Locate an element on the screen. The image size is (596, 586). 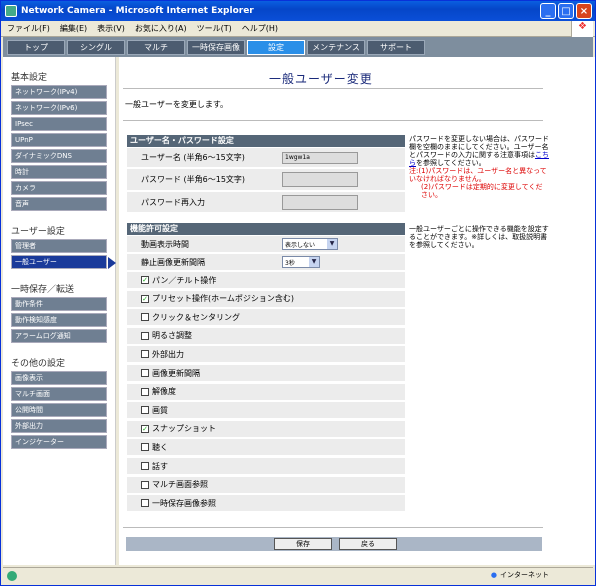
menu-tools: ツール(T) is located at coordinates (214, 28).